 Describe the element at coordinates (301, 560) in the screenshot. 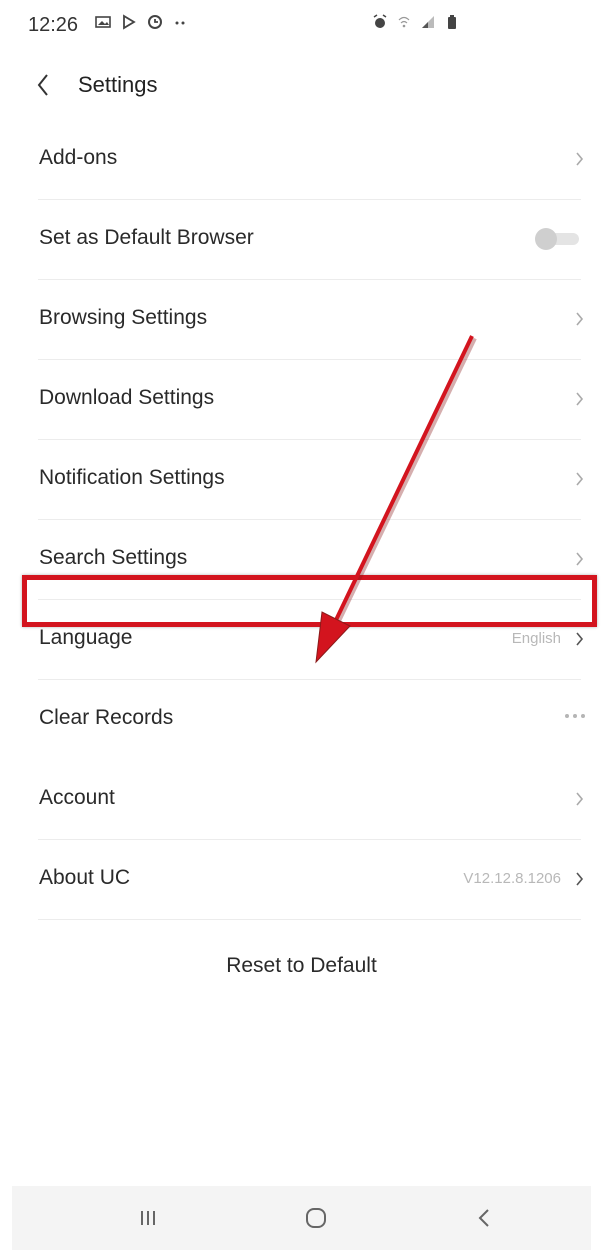

I see `settings-item-search: Search Settings` at that location.